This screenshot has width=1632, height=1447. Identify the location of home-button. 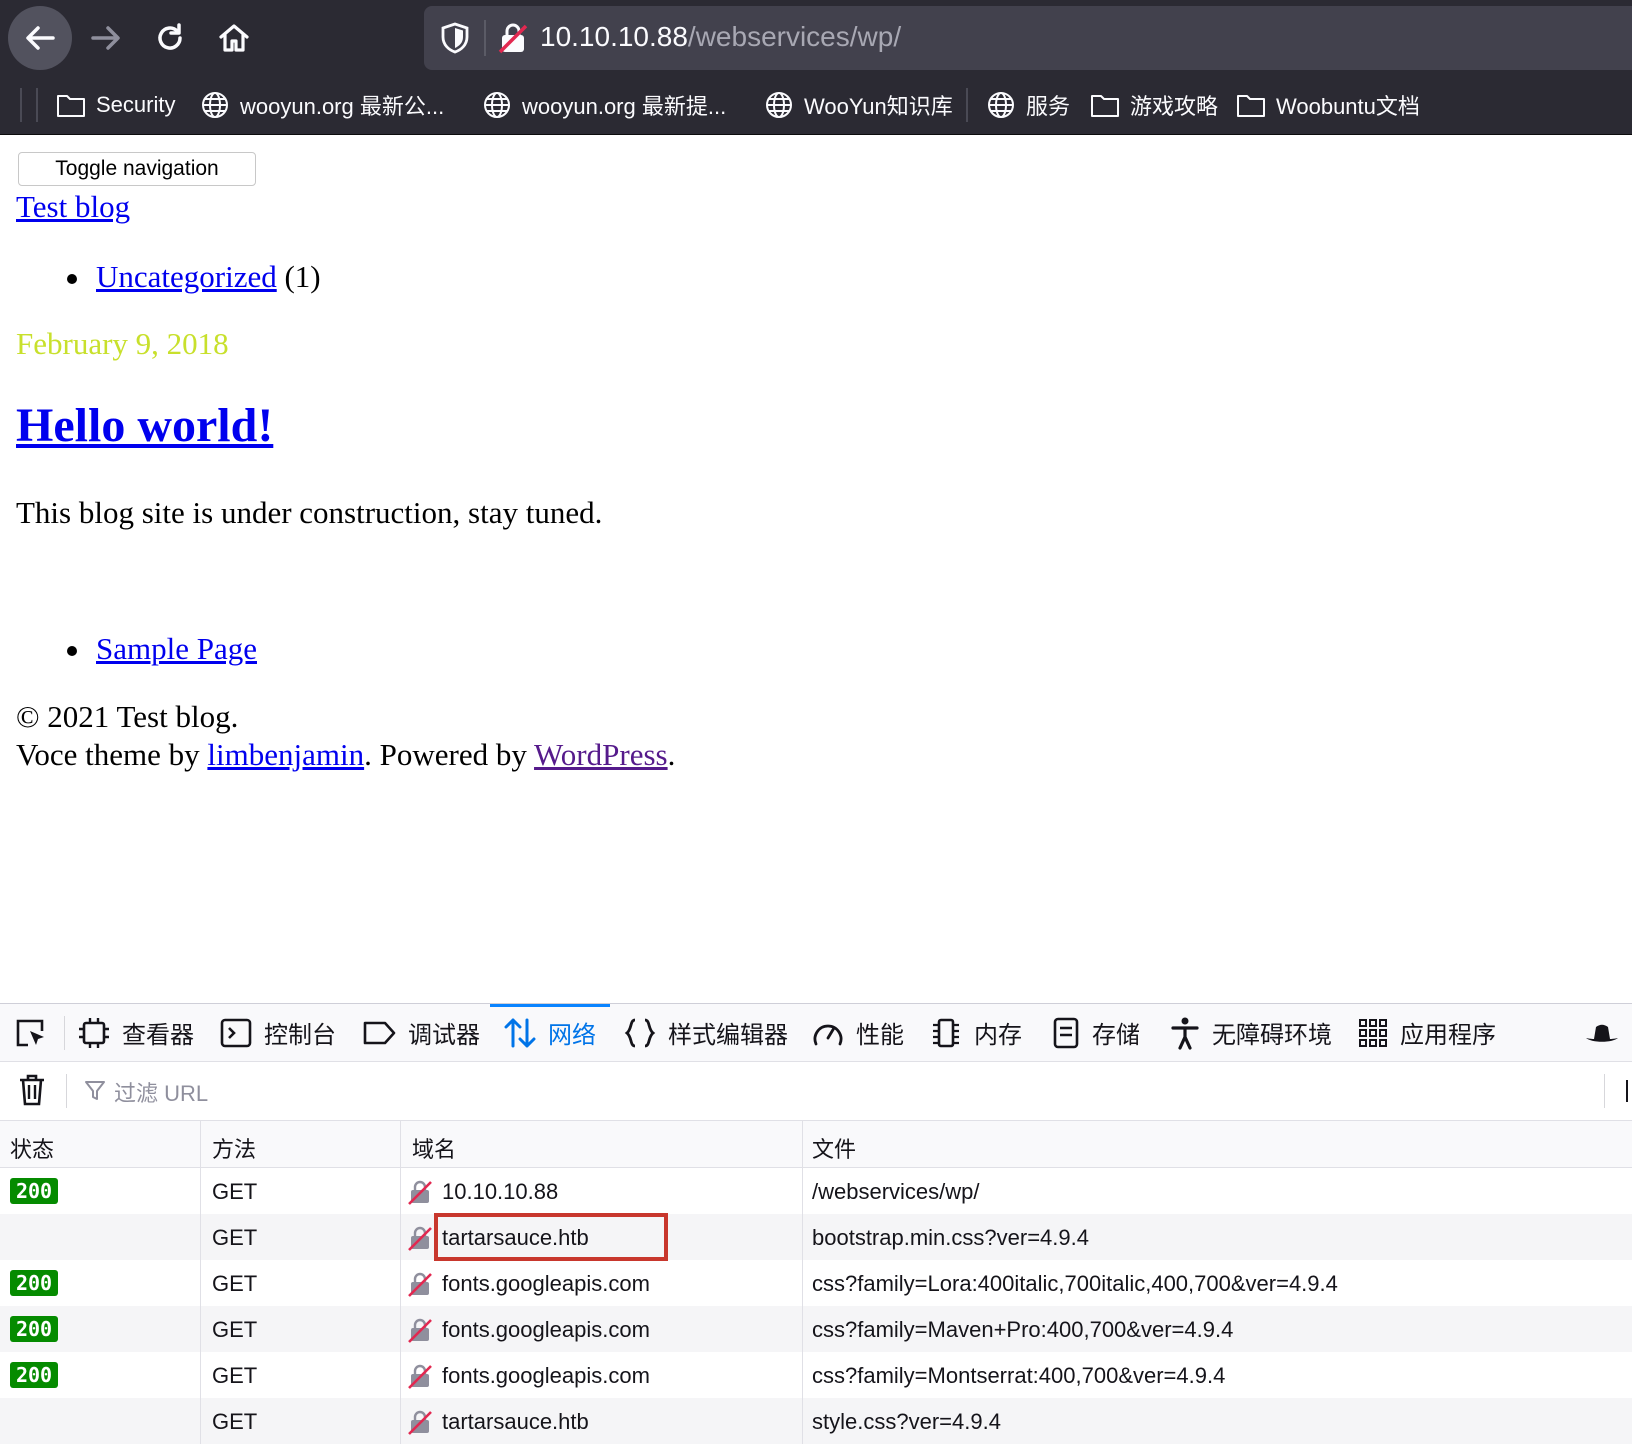
(234, 38).